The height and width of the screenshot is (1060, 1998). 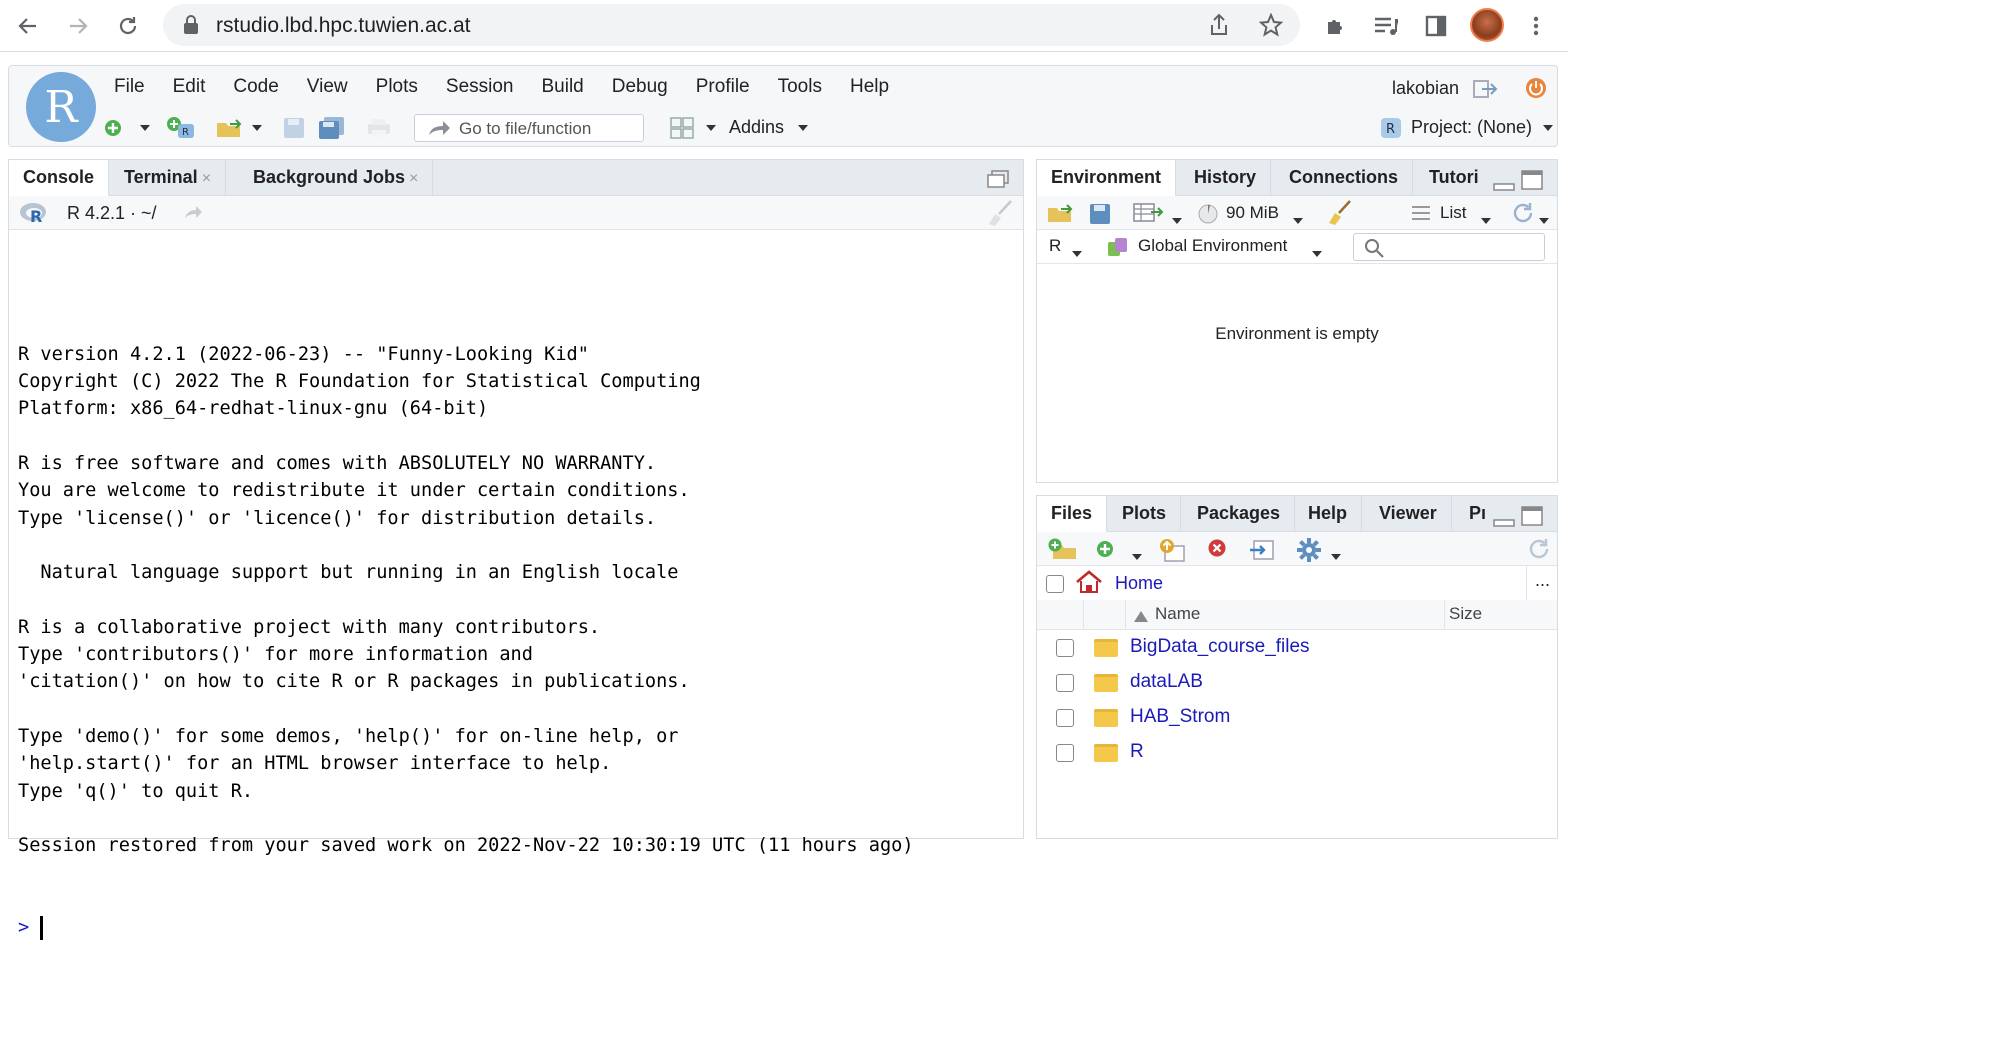 What do you see at coordinates (1297, 717) in the screenshot?
I see `list-item: HAB_Strom` at bounding box center [1297, 717].